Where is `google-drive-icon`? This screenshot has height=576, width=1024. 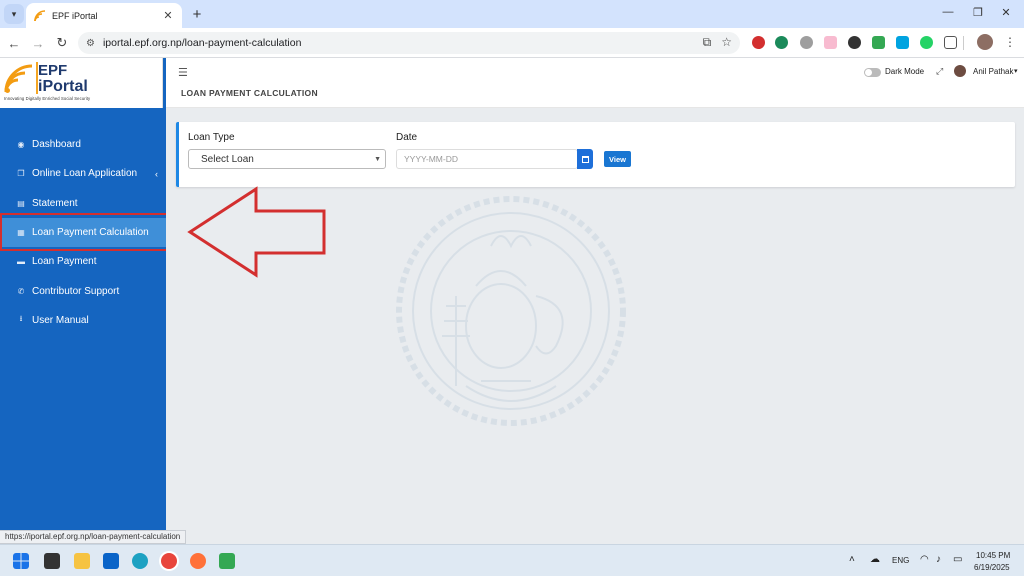 google-drive-icon is located at coordinates (227, 561).